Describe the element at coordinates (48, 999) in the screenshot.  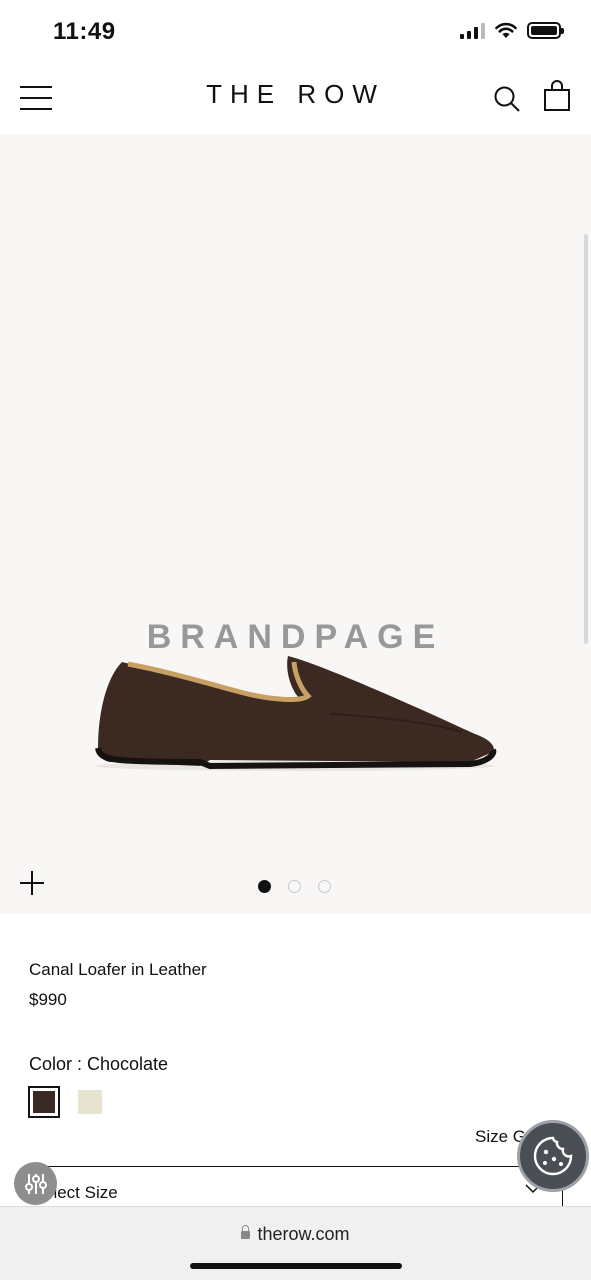
I see `product-price: $990` at that location.